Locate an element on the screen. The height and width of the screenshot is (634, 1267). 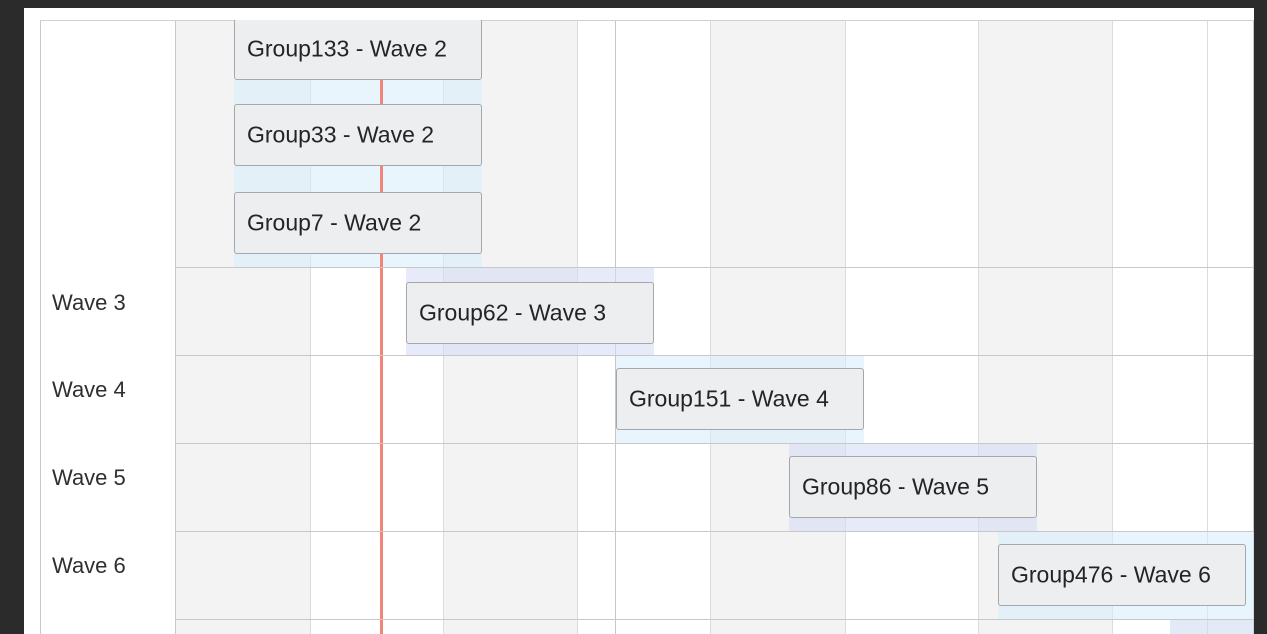
timeline-item: Group476 - Wave 6 is located at coordinates (1122, 575).